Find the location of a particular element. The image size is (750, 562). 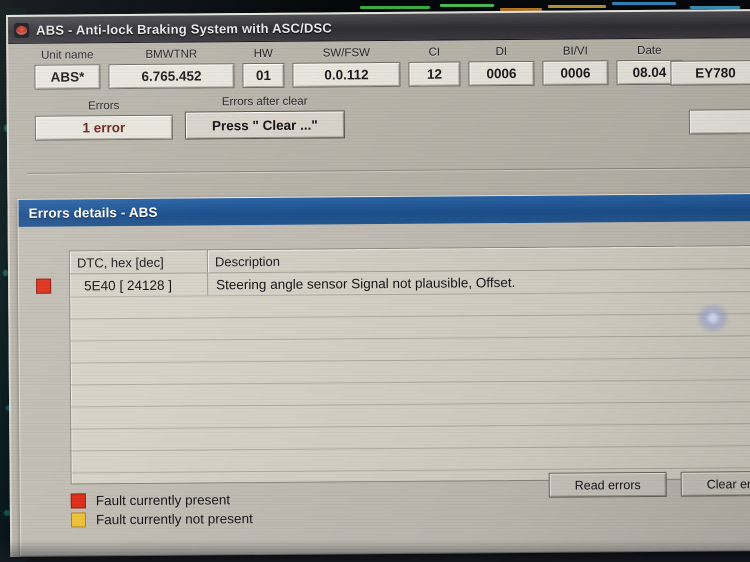

field-label: BMWTNR is located at coordinates (171, 54).